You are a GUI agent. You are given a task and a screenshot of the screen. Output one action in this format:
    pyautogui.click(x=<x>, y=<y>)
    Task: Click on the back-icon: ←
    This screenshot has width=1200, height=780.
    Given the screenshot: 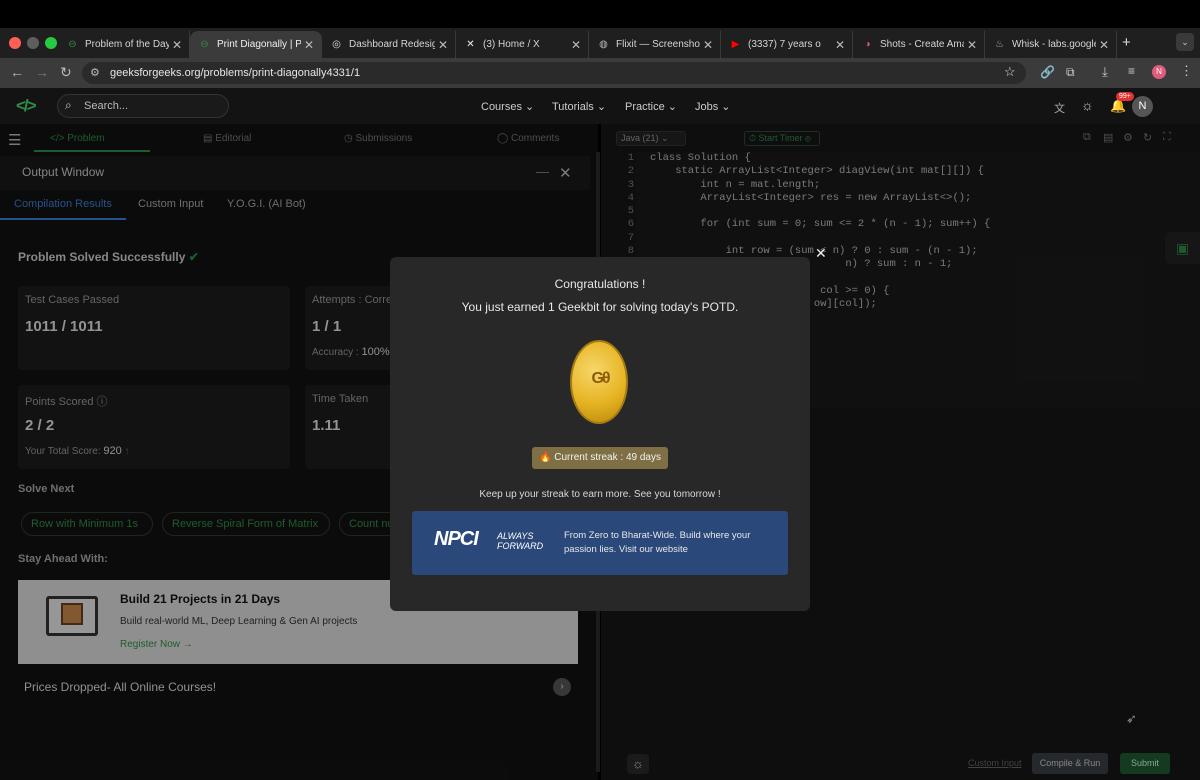 What is the action you would take?
    pyautogui.click(x=17, y=72)
    